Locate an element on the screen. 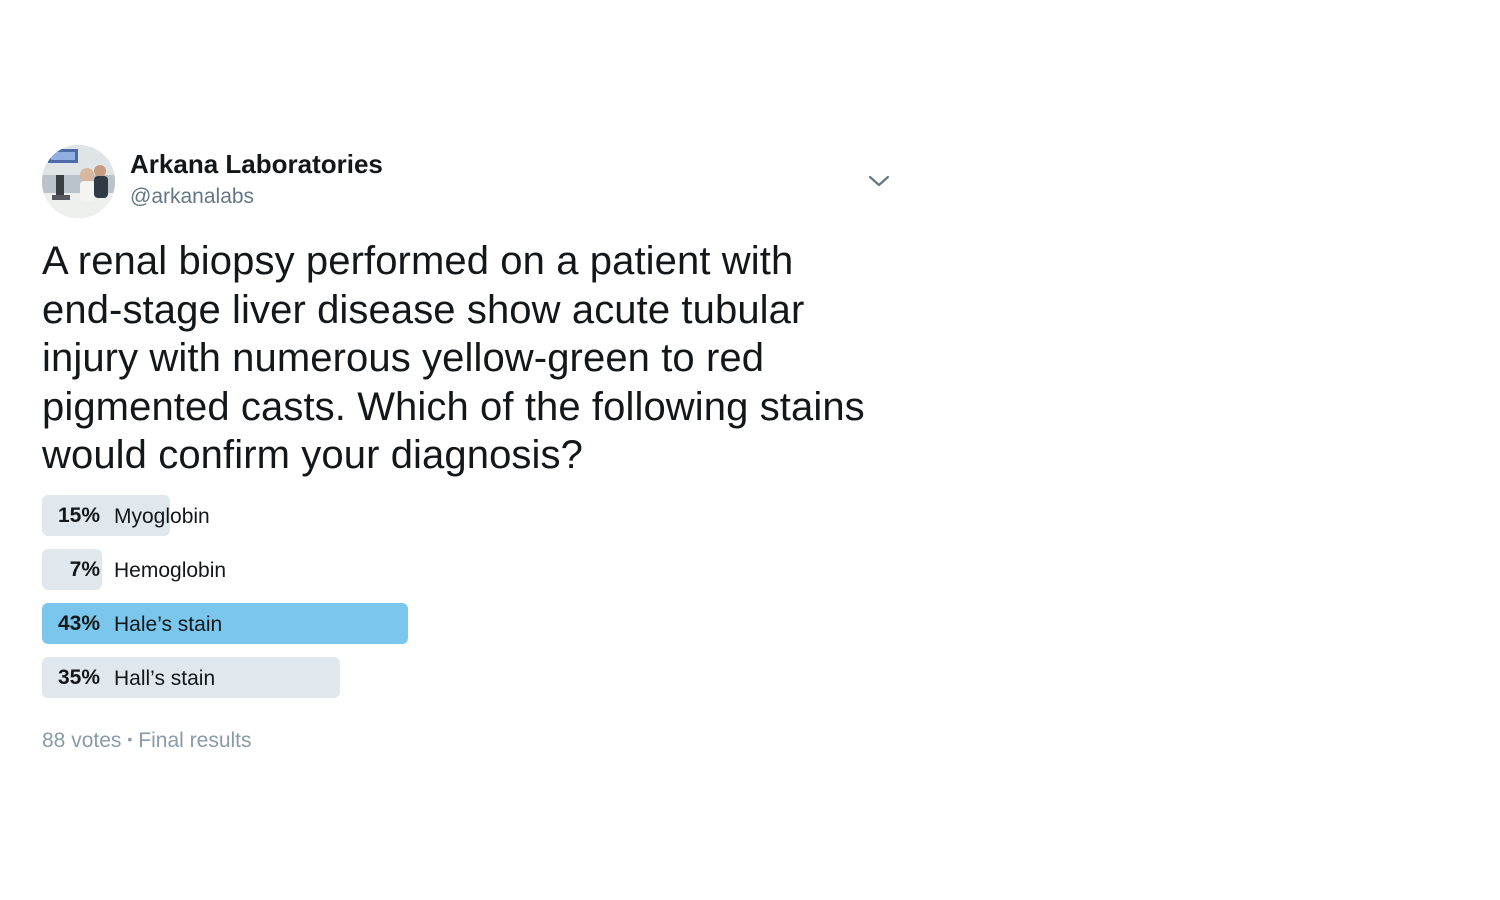 The height and width of the screenshot is (900, 1500). user-handle: @arkanalabs is located at coordinates (192, 197).